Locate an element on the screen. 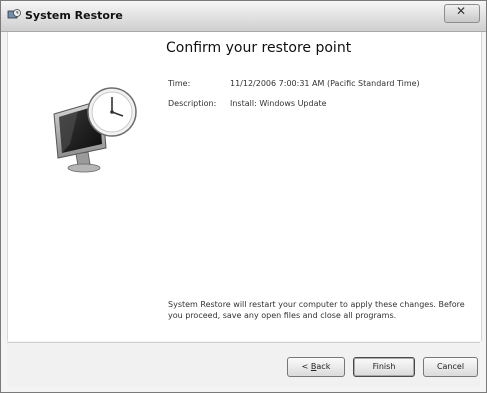  close-icon: ✕ is located at coordinates (461, 11).